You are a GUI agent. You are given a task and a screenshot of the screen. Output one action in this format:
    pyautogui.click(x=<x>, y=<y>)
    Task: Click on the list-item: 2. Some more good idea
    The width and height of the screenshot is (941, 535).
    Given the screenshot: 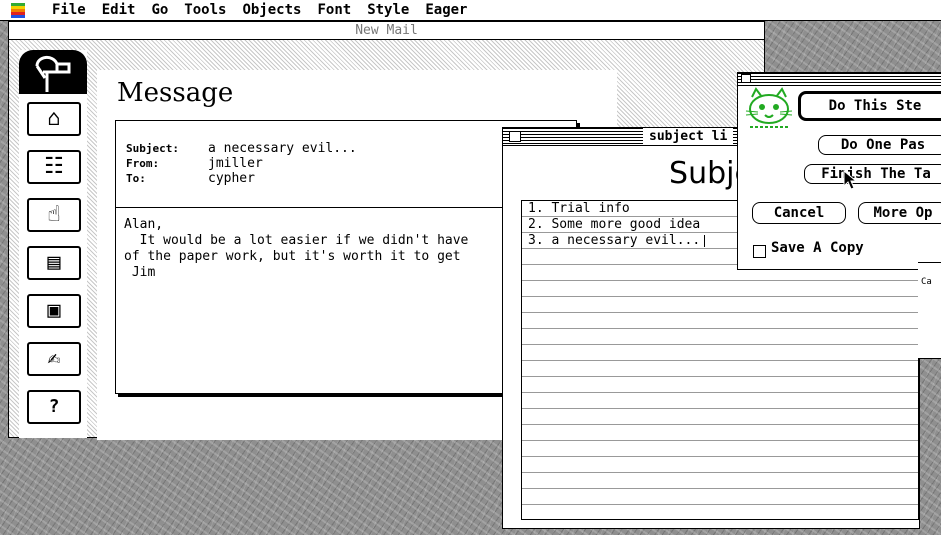 What is the action you would take?
    pyautogui.click(x=614, y=224)
    